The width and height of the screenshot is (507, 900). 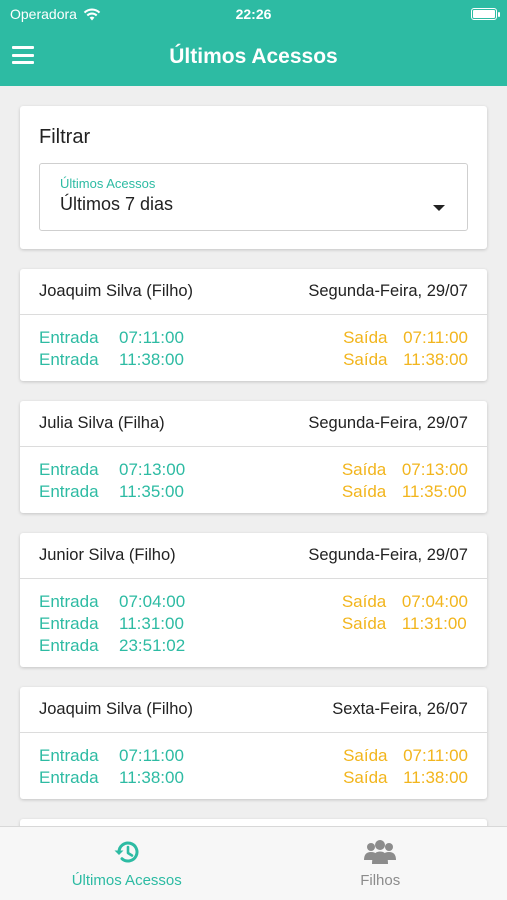 What do you see at coordinates (253, 822) in the screenshot?
I see `access-card-partial` at bounding box center [253, 822].